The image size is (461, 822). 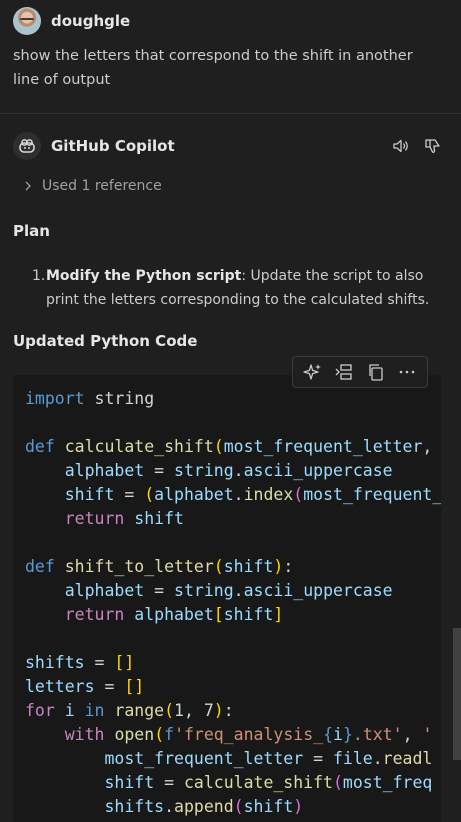 I want to click on code-toolbar, so click(x=360, y=372).